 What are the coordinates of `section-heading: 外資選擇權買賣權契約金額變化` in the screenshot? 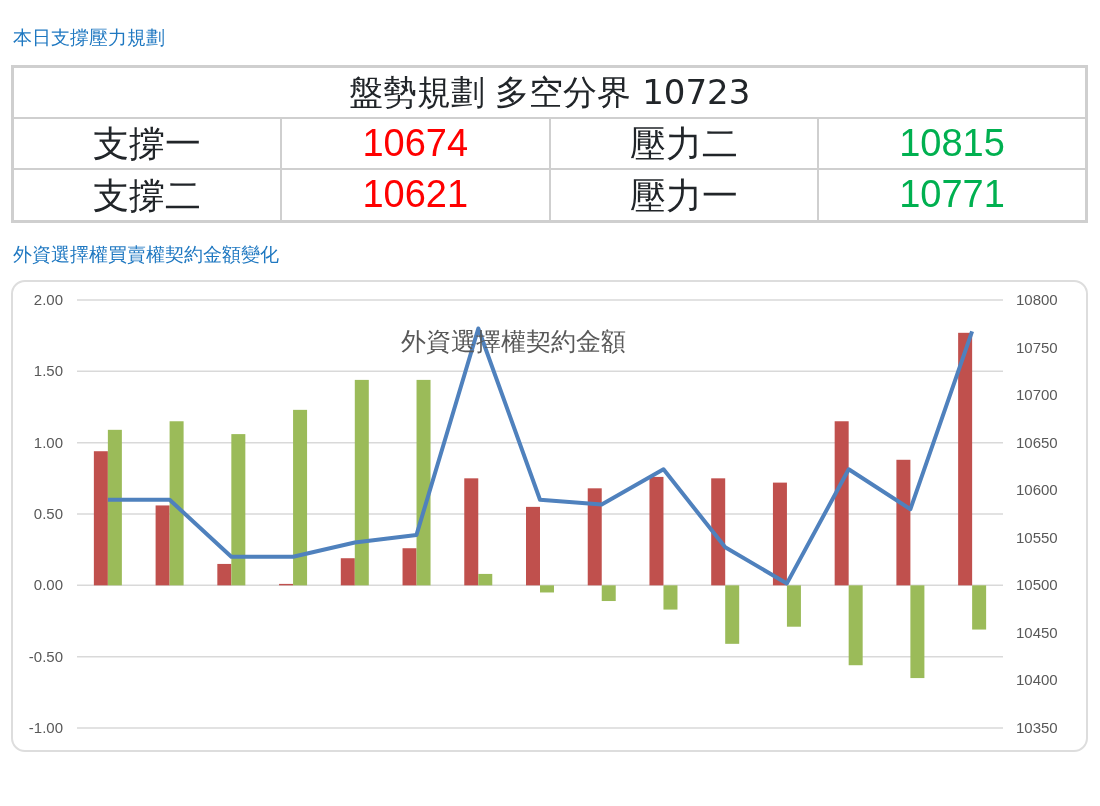 It's located at (146, 254).